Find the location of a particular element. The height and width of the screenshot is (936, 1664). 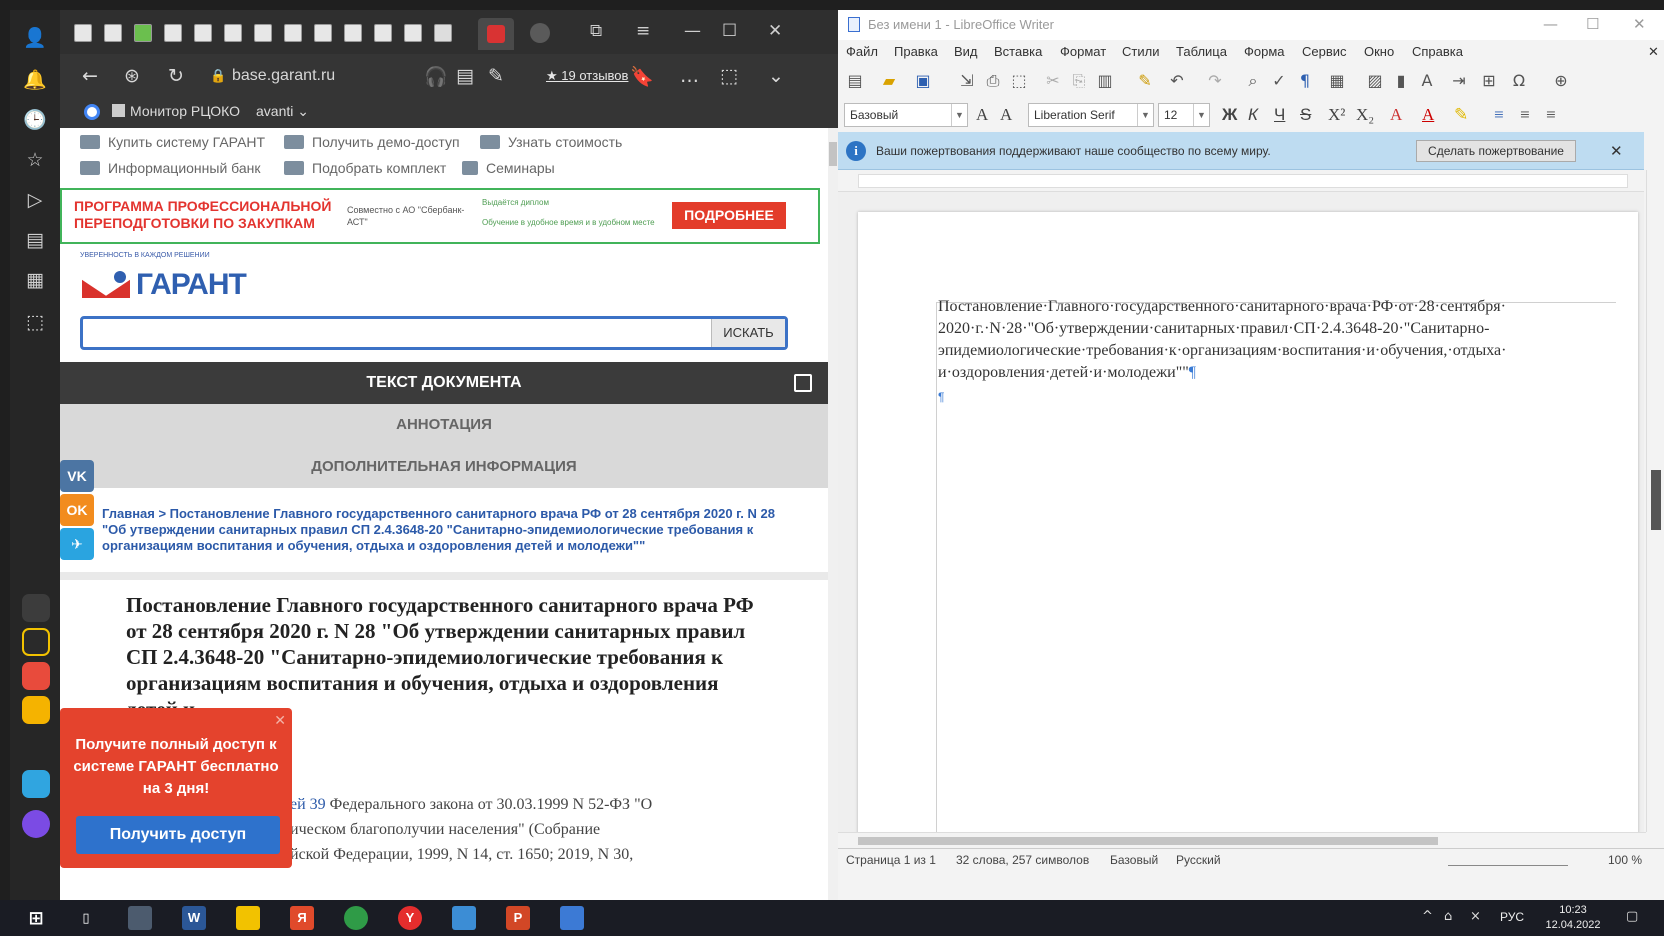

app-clock-icon is located at coordinates (36, 608).